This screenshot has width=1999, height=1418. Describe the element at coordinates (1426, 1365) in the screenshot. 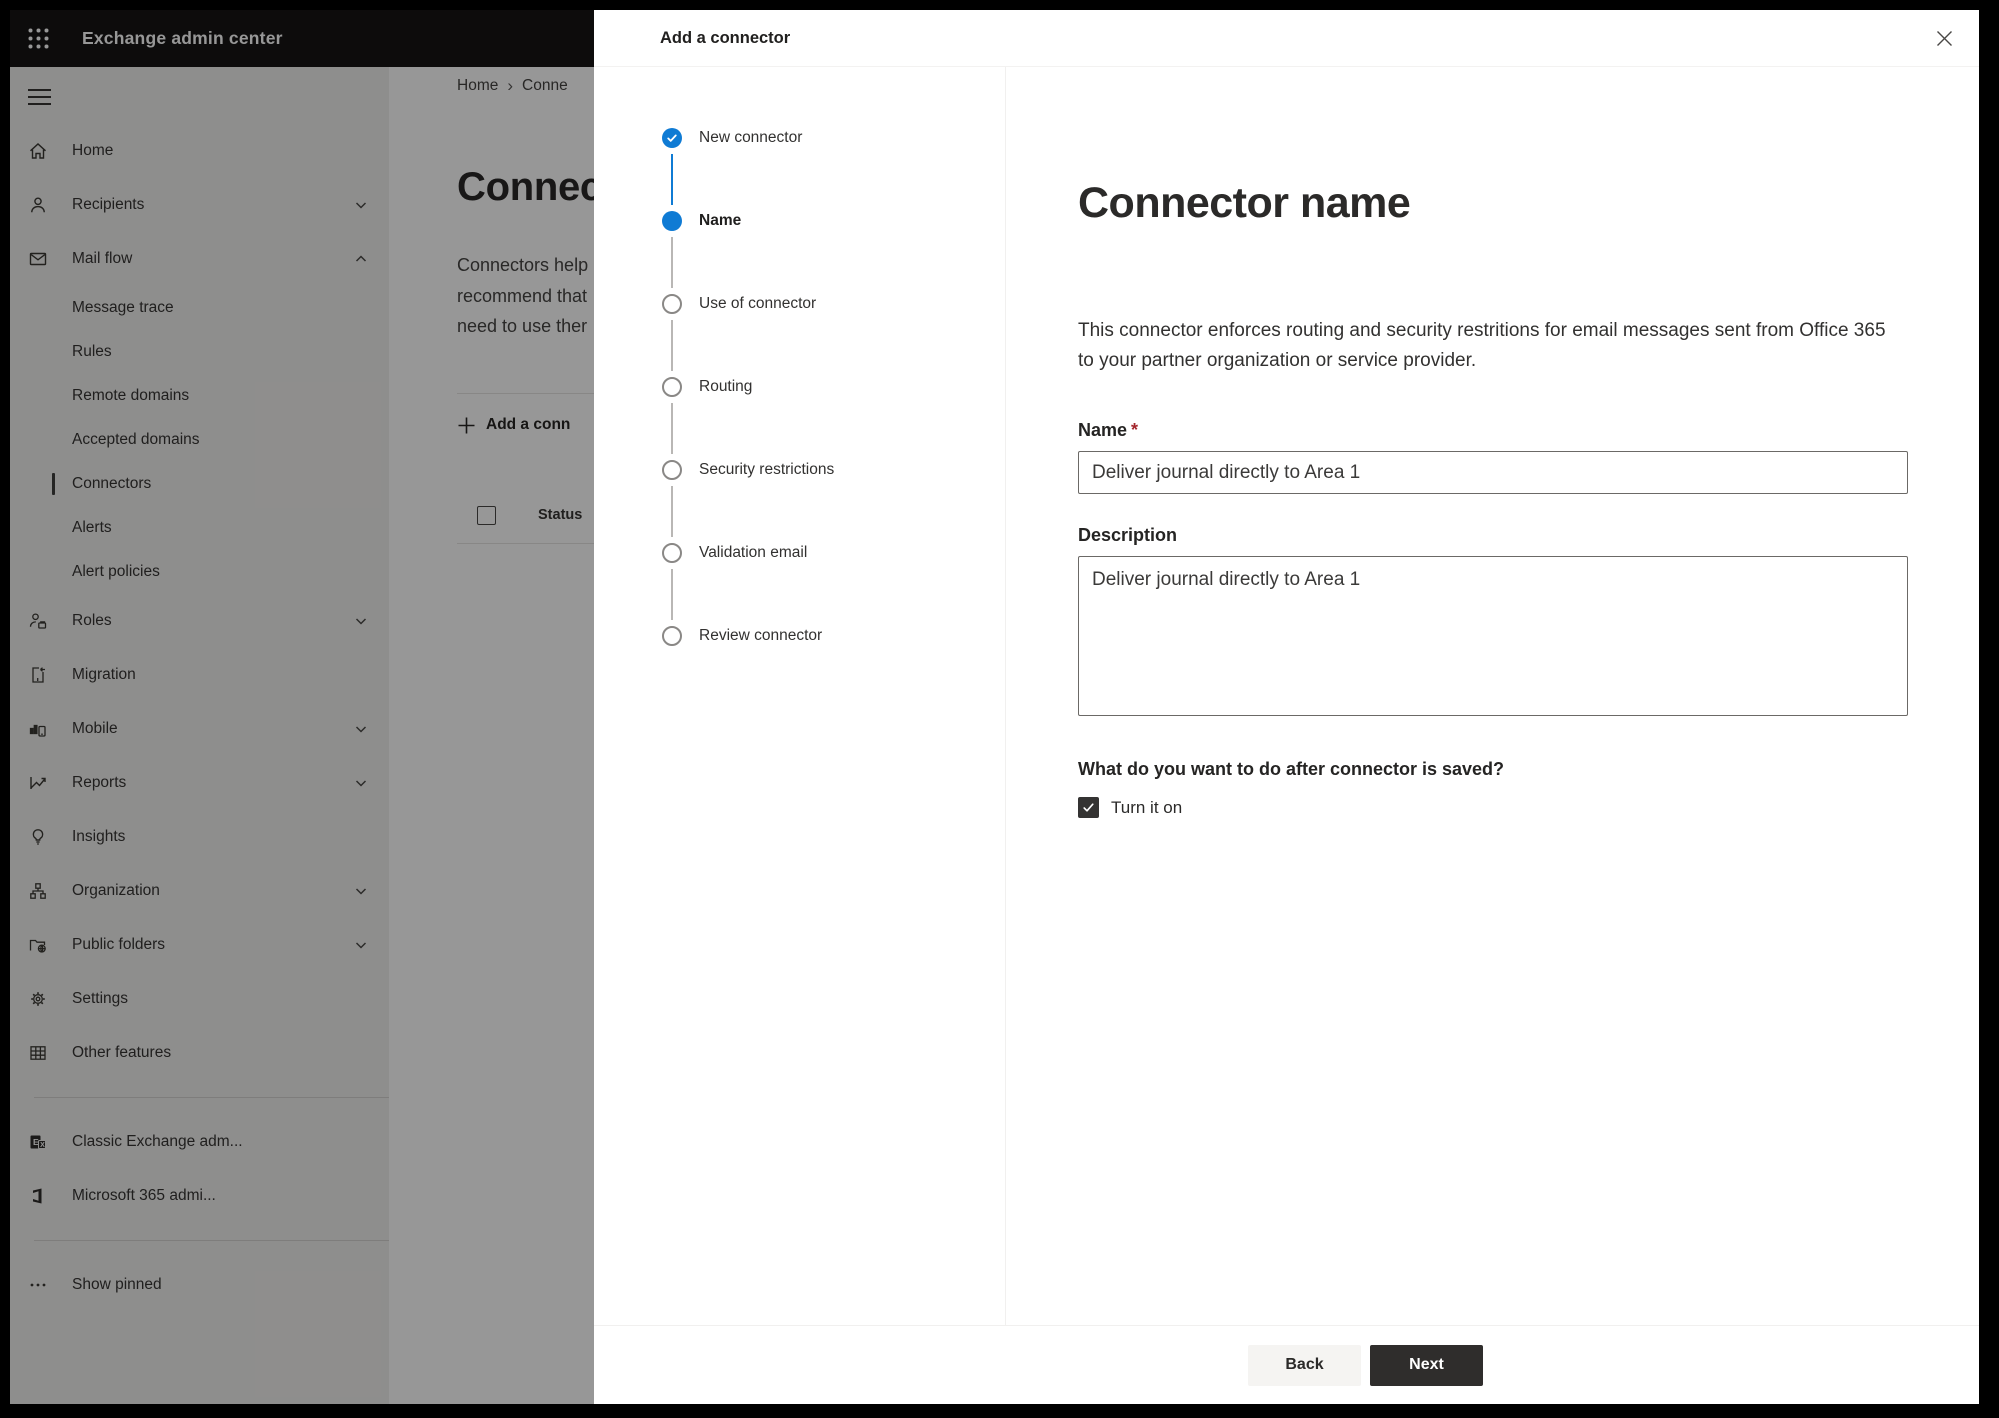

I see `next-button: Next` at that location.